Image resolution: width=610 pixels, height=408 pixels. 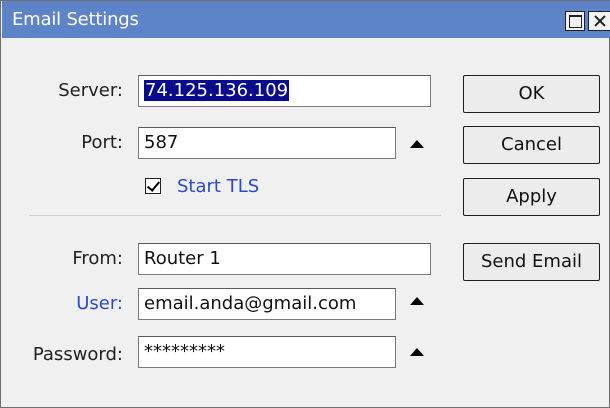 I want to click on from-label: From:, so click(x=97, y=258).